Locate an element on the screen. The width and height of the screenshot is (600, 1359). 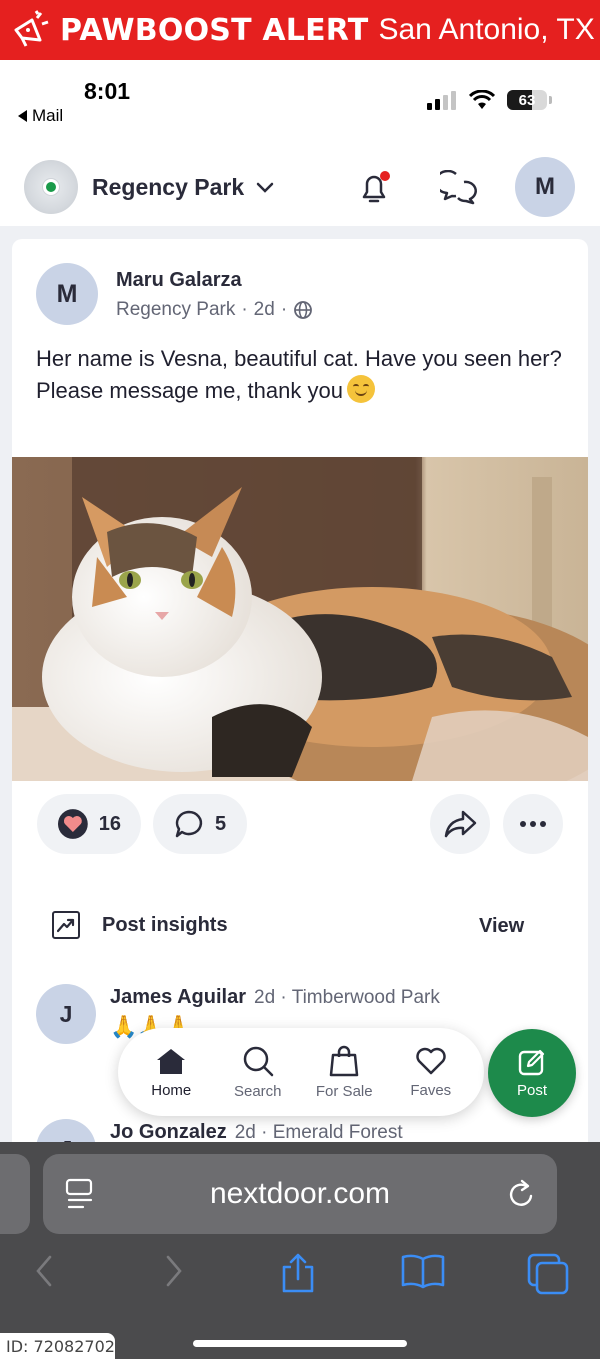
public-globe-icon is located at coordinates (303, 310).